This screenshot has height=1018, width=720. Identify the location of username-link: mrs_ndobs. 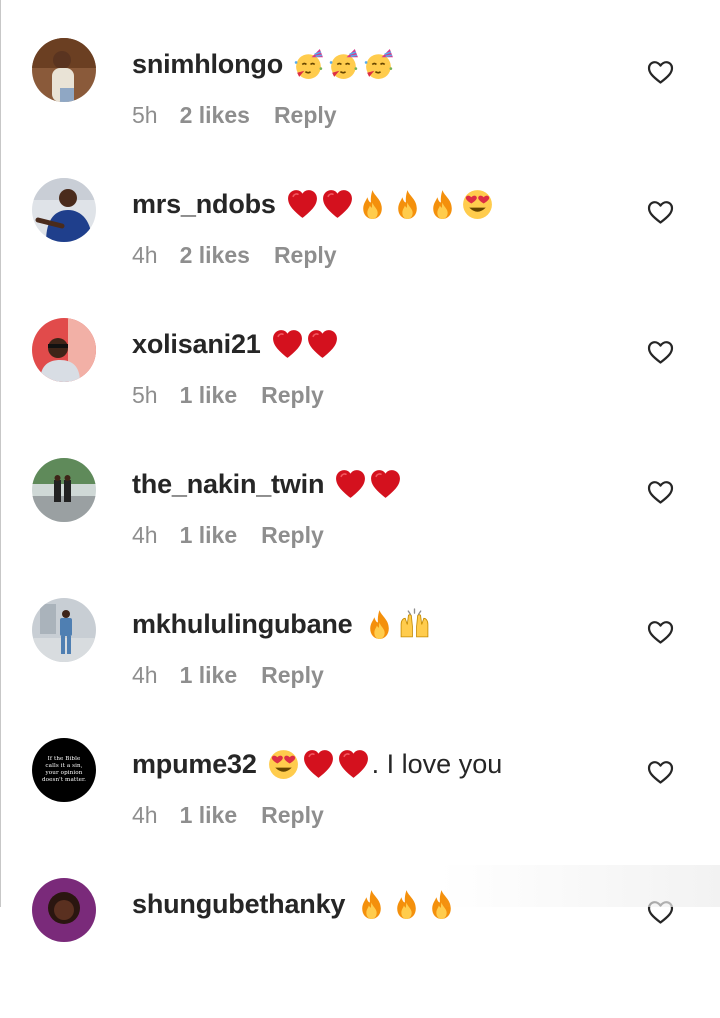
(204, 204).